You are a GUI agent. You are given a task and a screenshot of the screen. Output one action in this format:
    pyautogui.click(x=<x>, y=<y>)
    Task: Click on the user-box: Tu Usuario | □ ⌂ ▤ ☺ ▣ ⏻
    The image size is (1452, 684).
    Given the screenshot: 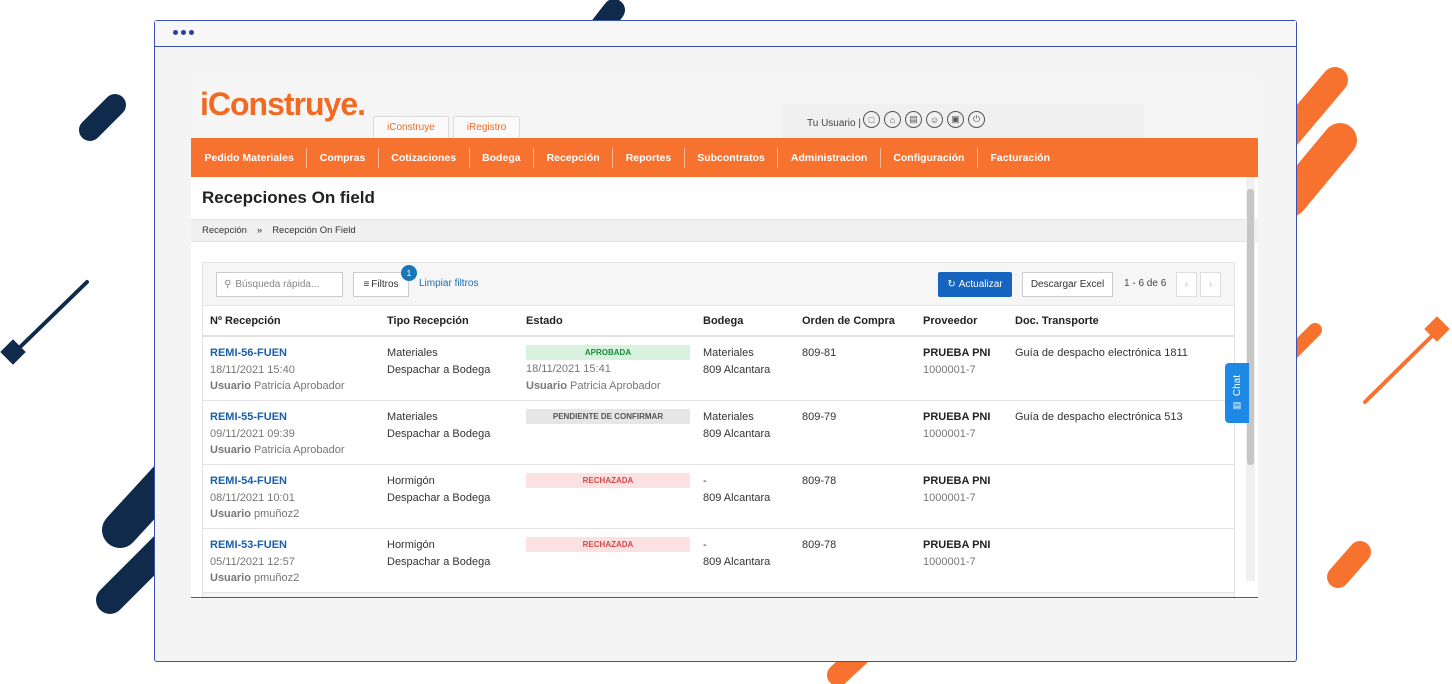 What is the action you would take?
    pyautogui.click(x=963, y=121)
    